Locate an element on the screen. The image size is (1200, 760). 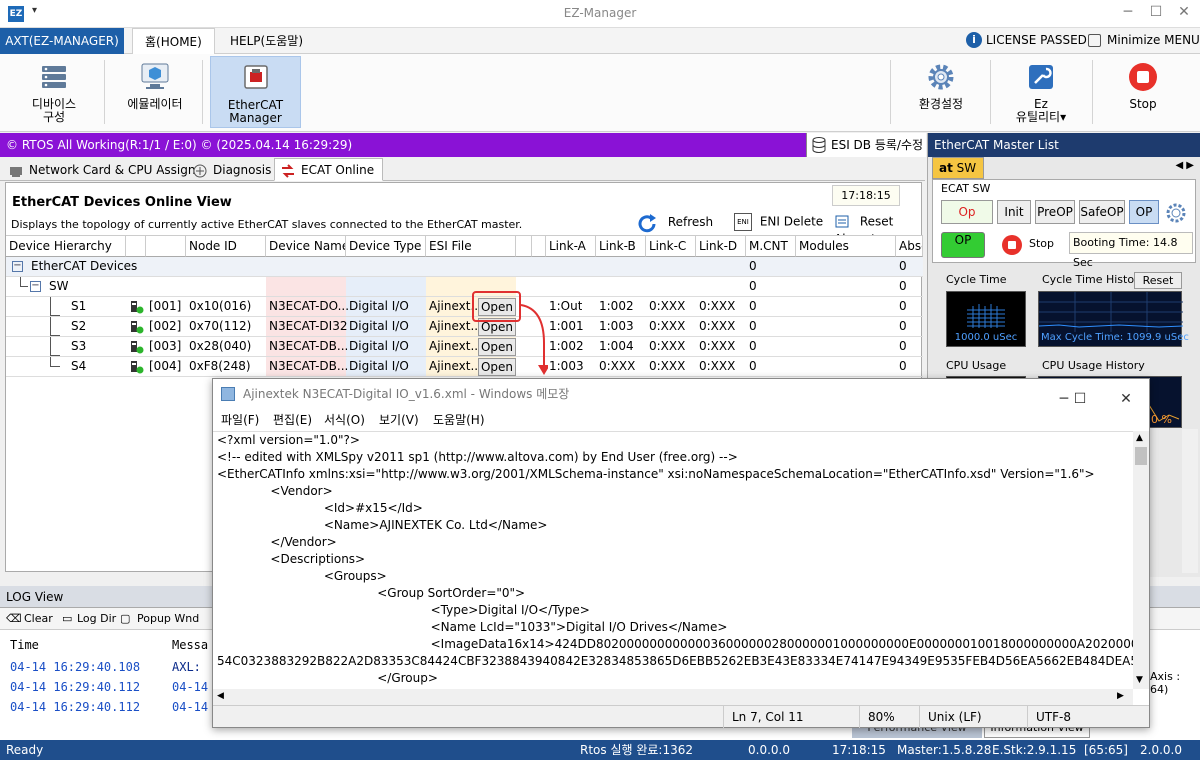
gear-icon is located at coordinates (1176, 213).